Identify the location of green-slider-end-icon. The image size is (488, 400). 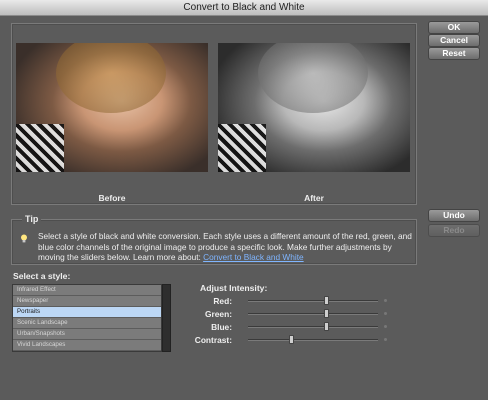
(385, 313).